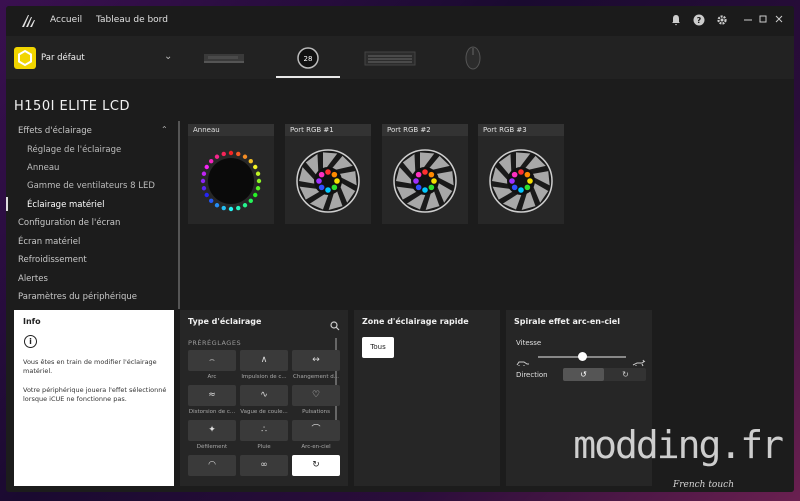 Image resolution: width=800 pixels, height=501 pixels. I want to click on effect-button: ∿, so click(264, 395).